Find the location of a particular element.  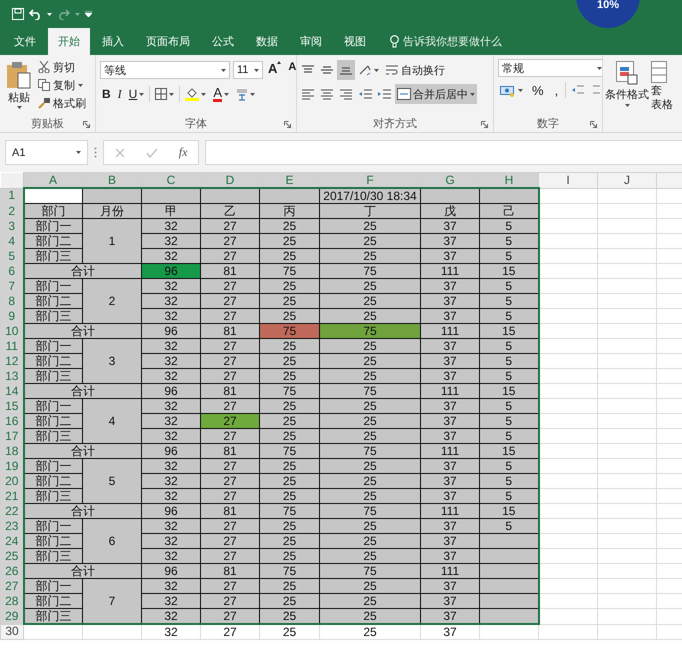

save-icon is located at coordinates (18, 14).